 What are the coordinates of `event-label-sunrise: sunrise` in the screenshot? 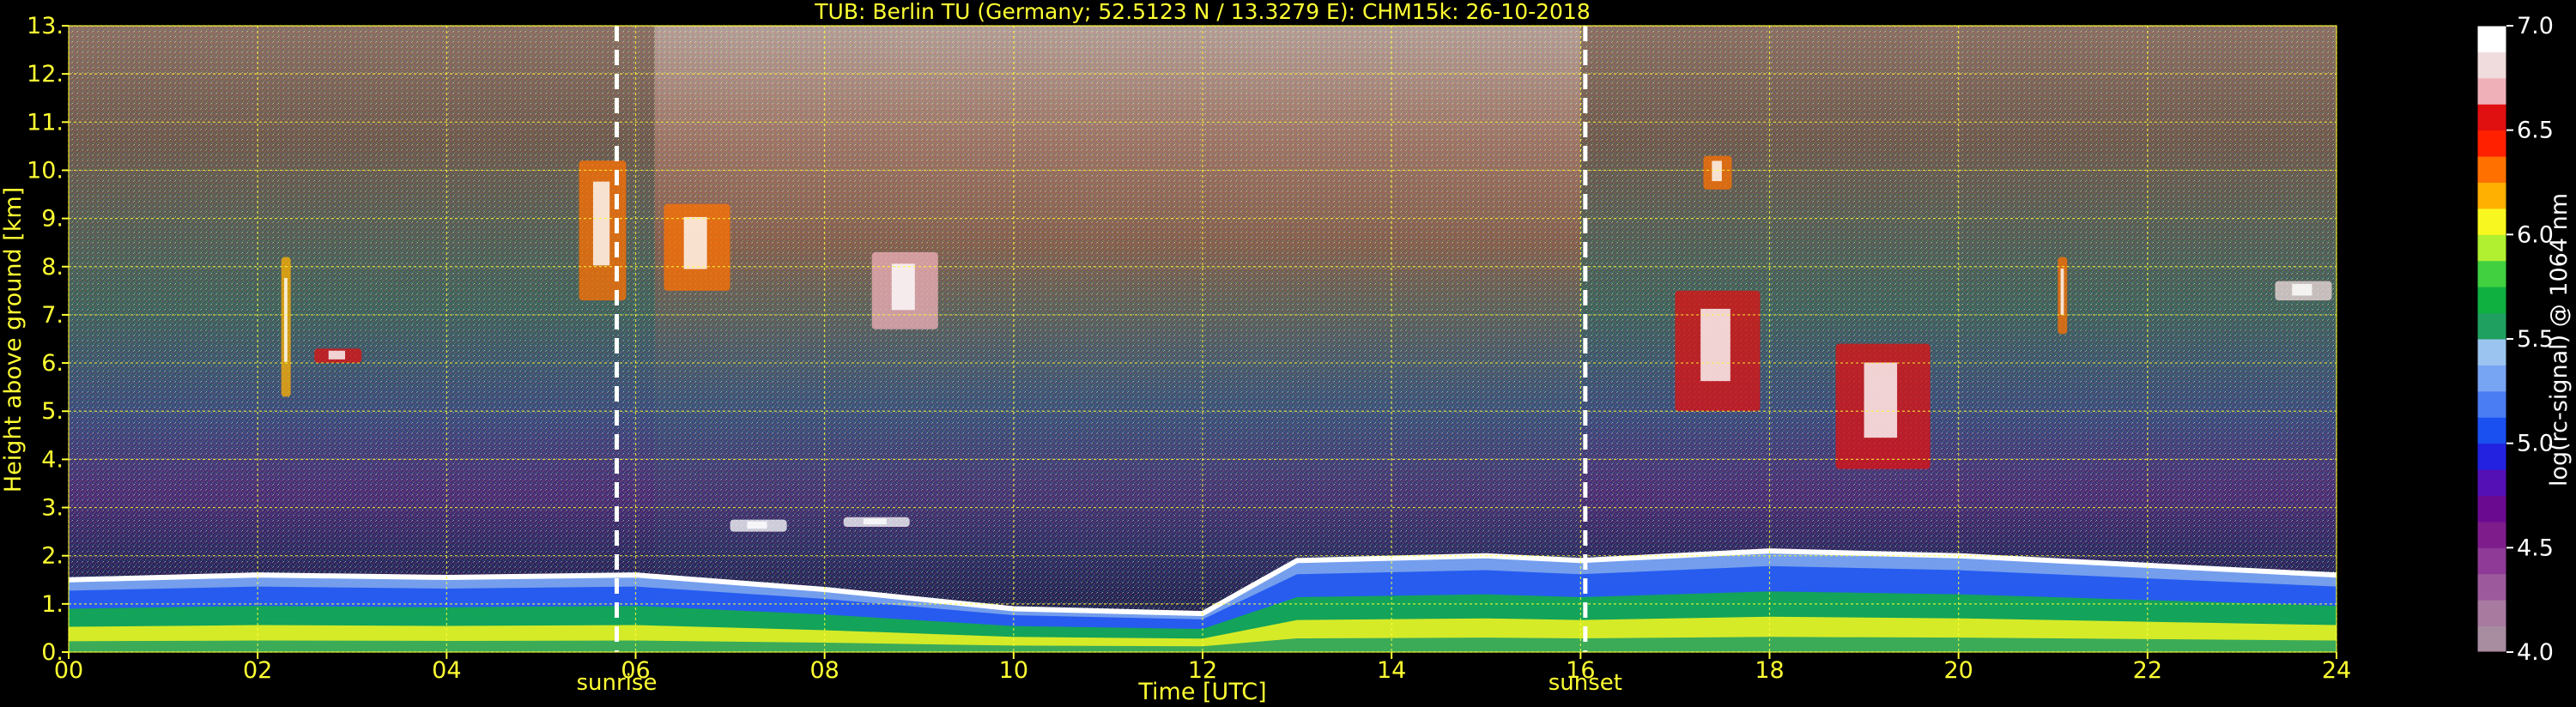 It's located at (616, 683).